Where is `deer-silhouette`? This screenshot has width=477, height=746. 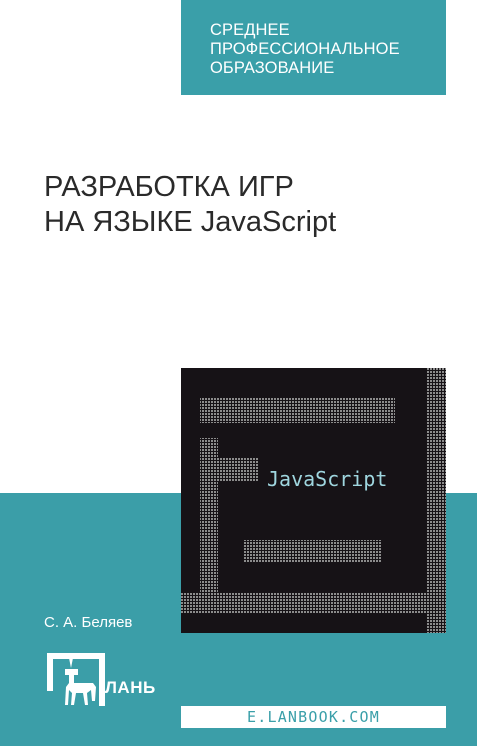 deer-silhouette is located at coordinates (80, 687).